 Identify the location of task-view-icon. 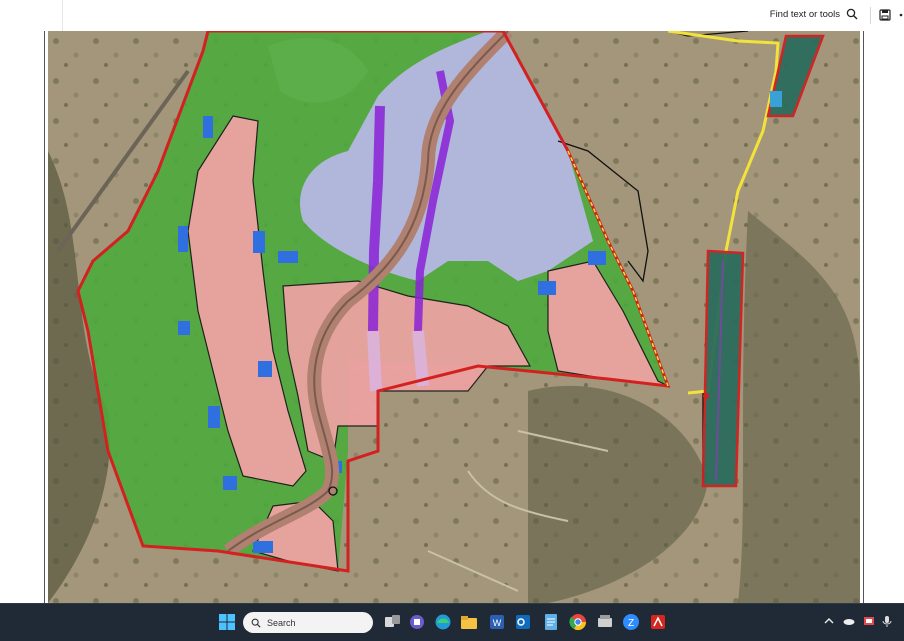
(392, 622).